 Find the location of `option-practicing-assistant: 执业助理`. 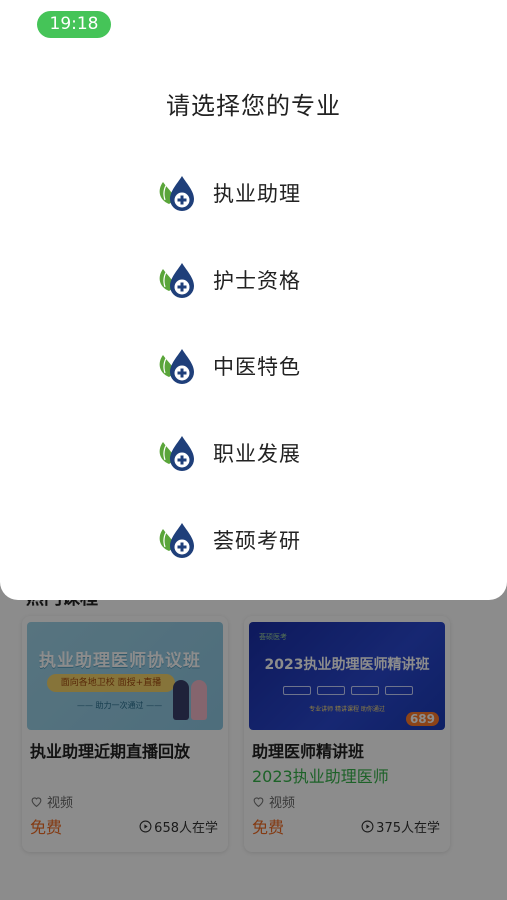

option-practicing-assistant: 执业助理 is located at coordinates (265, 193).